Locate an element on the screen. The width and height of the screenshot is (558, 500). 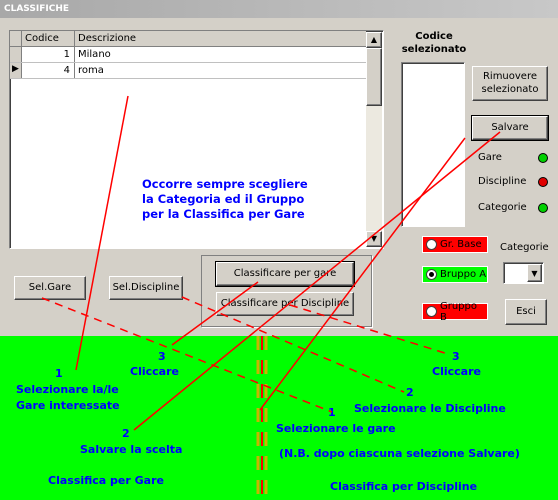
dashed-line-step1-disc is located at coordinates (187, 355).